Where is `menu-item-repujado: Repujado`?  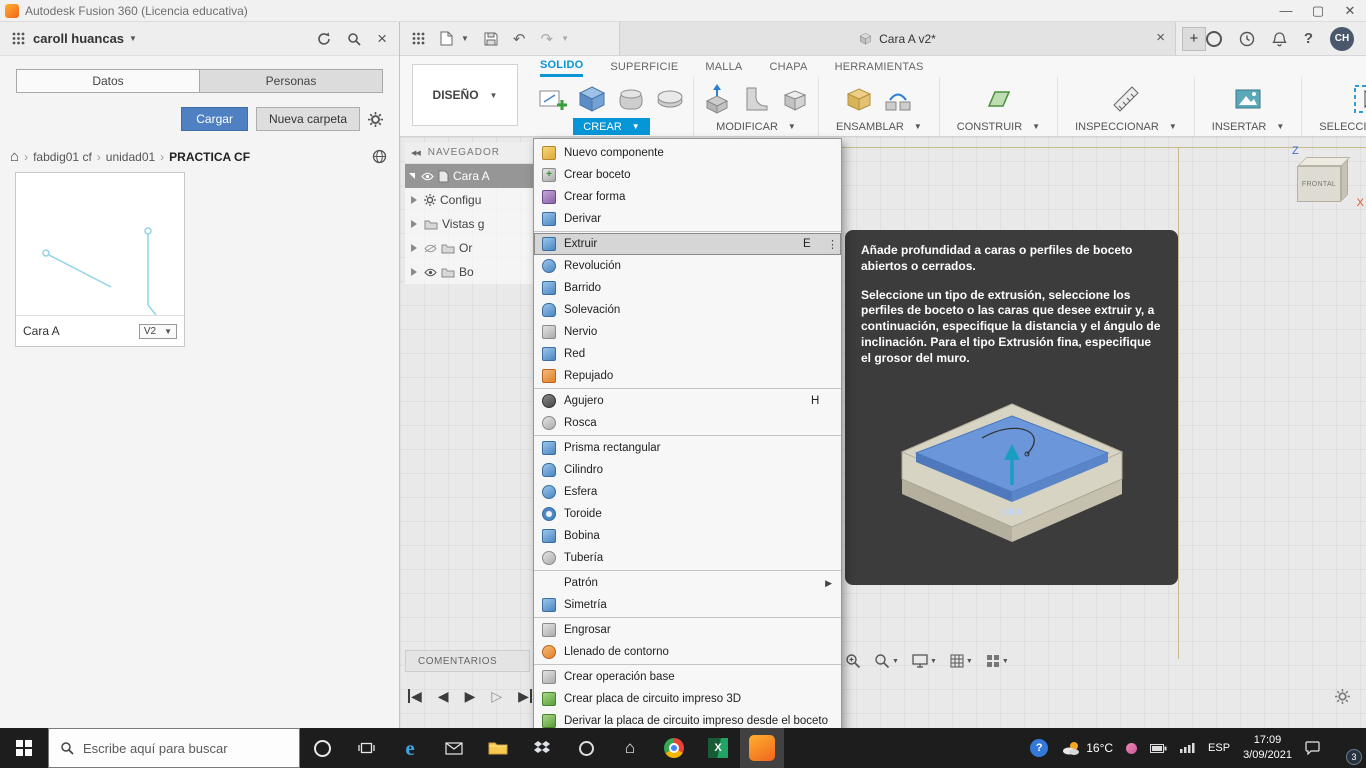 menu-item-repujado: Repujado is located at coordinates (687, 376).